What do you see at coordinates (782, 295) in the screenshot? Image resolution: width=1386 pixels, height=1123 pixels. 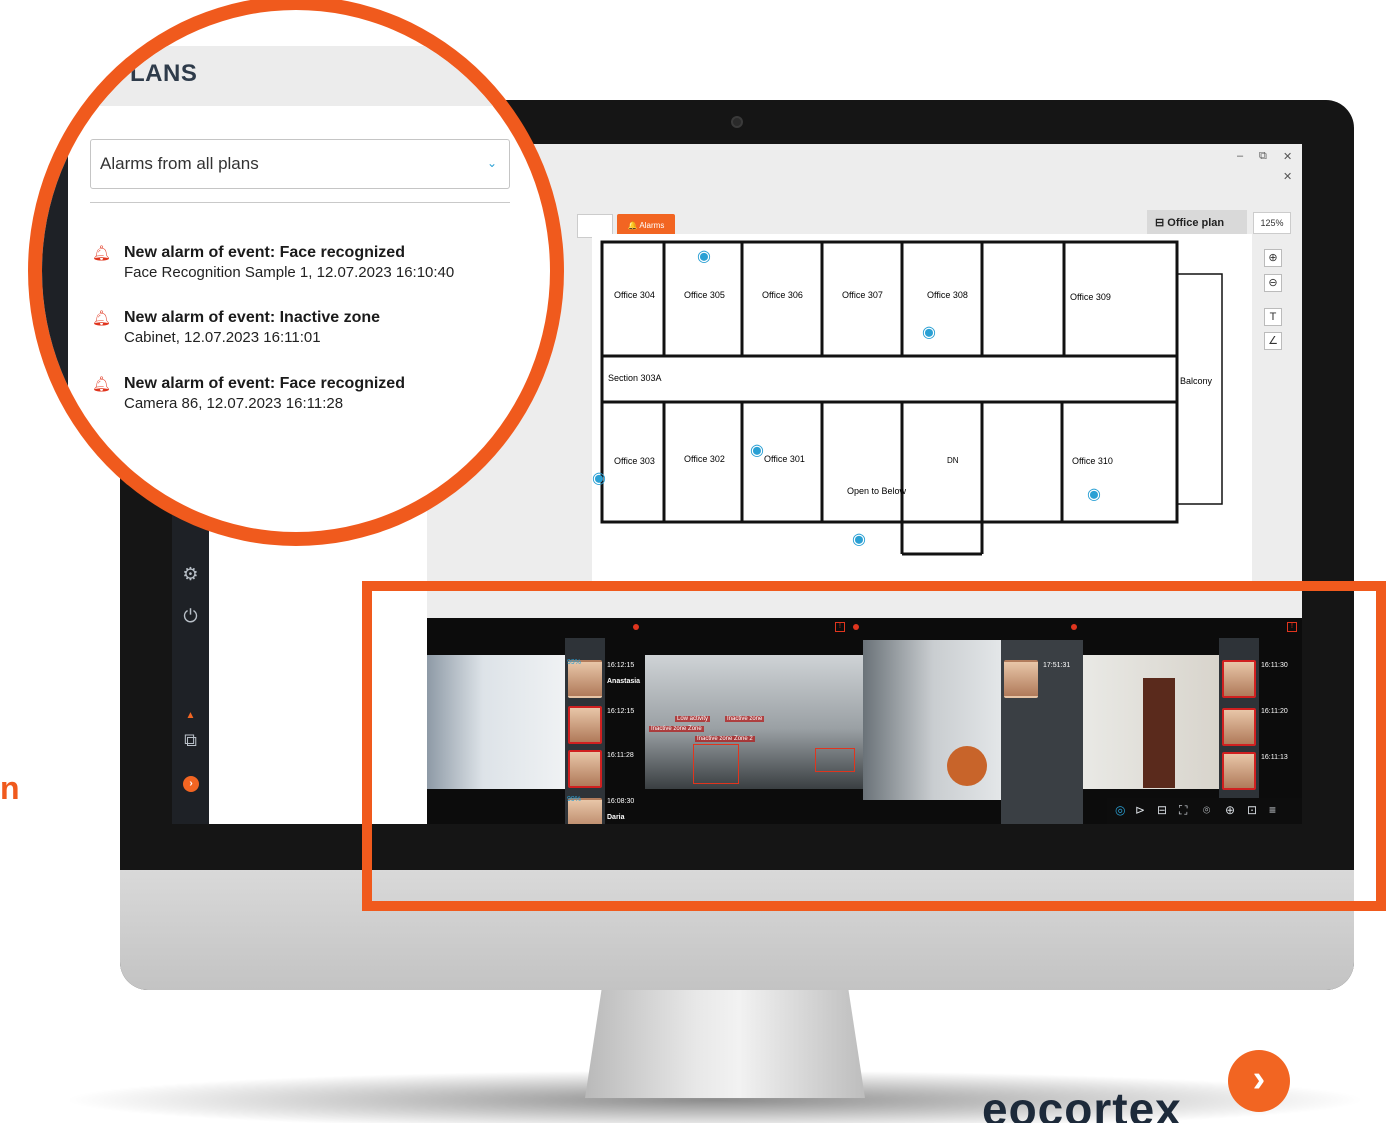 I see `room-label: Office 306` at bounding box center [782, 295].